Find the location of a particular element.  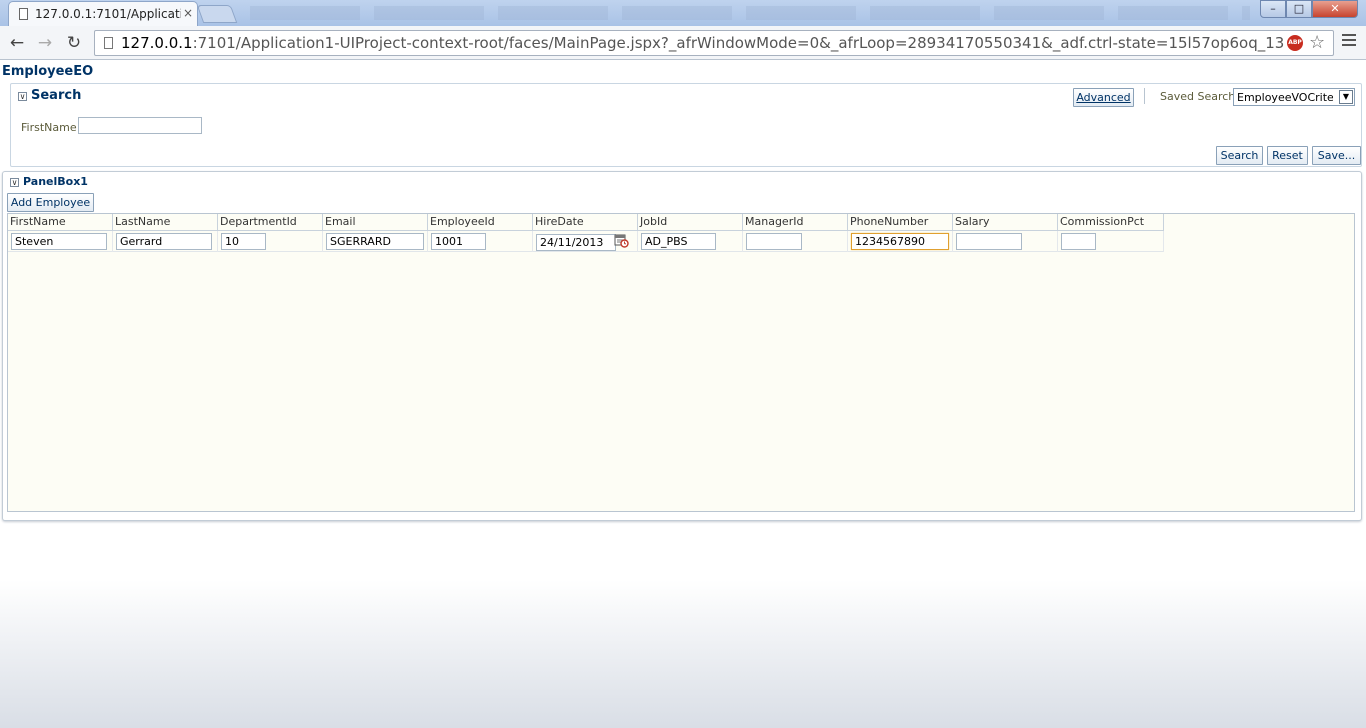

column-header-salary: Salary is located at coordinates (1005, 222).